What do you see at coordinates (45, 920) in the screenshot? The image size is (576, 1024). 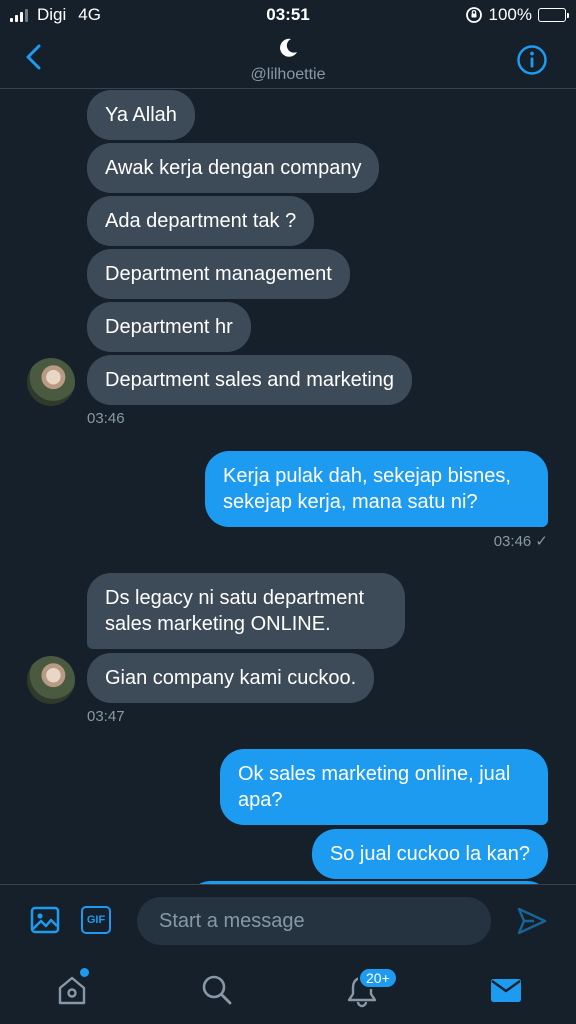 I see `image-icon` at bounding box center [45, 920].